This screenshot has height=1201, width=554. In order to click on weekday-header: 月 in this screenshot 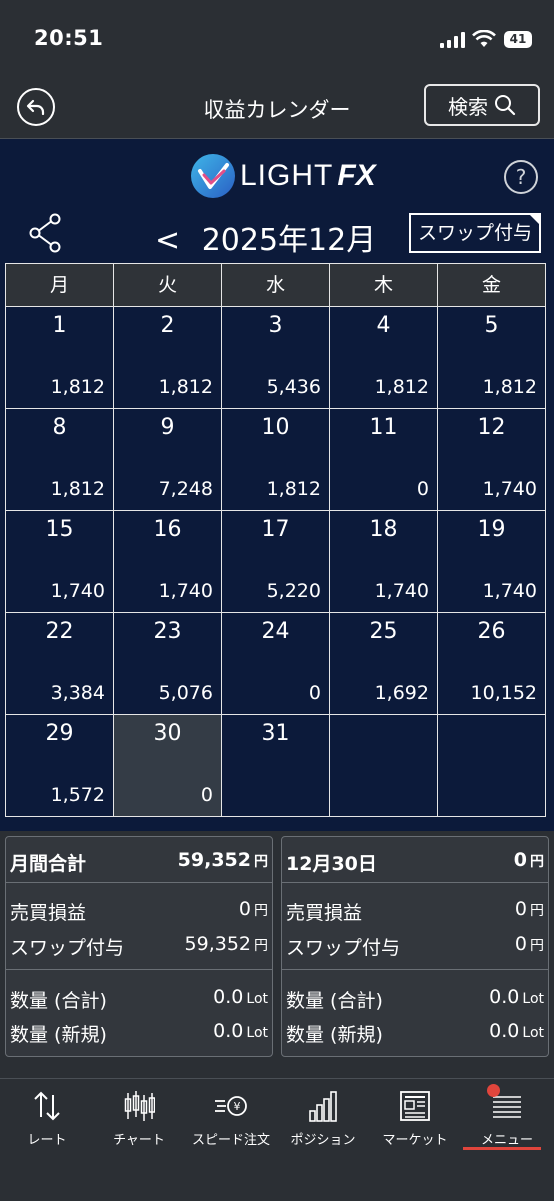, I will do `click(59, 285)`.